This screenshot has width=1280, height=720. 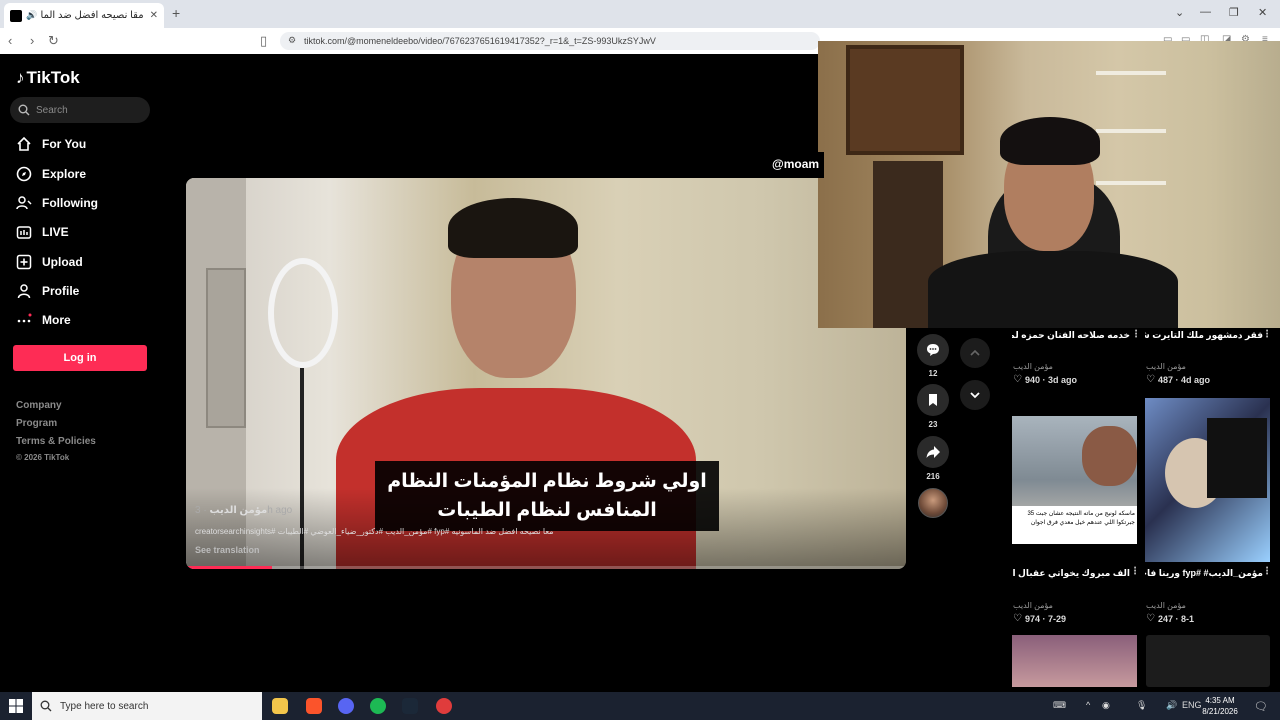 I want to click on spotify-icon, so click(x=378, y=706).